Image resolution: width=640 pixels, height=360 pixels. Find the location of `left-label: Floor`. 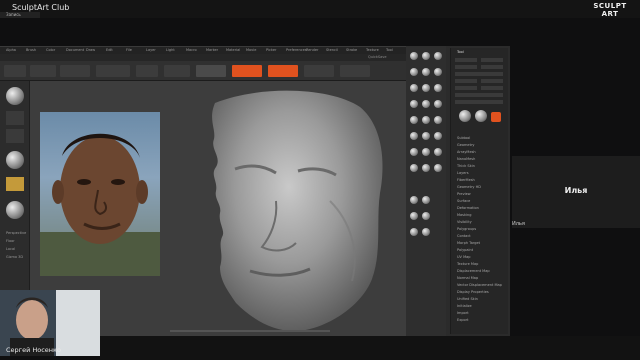

left-label: Floor is located at coordinates (10, 241).